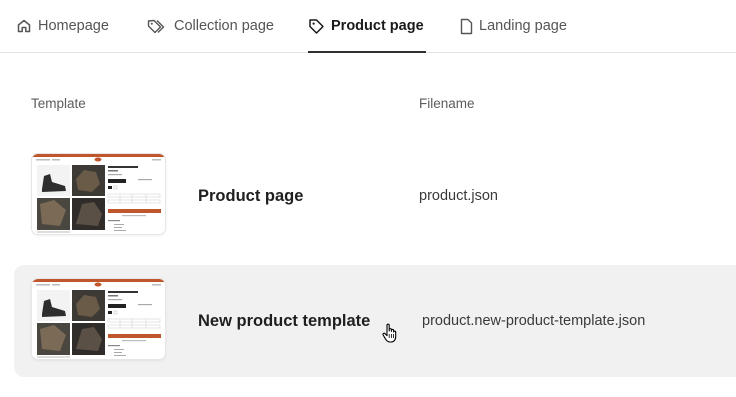 The height and width of the screenshot is (397, 736). I want to click on tab-homepage: Homepage, so click(62, 26).